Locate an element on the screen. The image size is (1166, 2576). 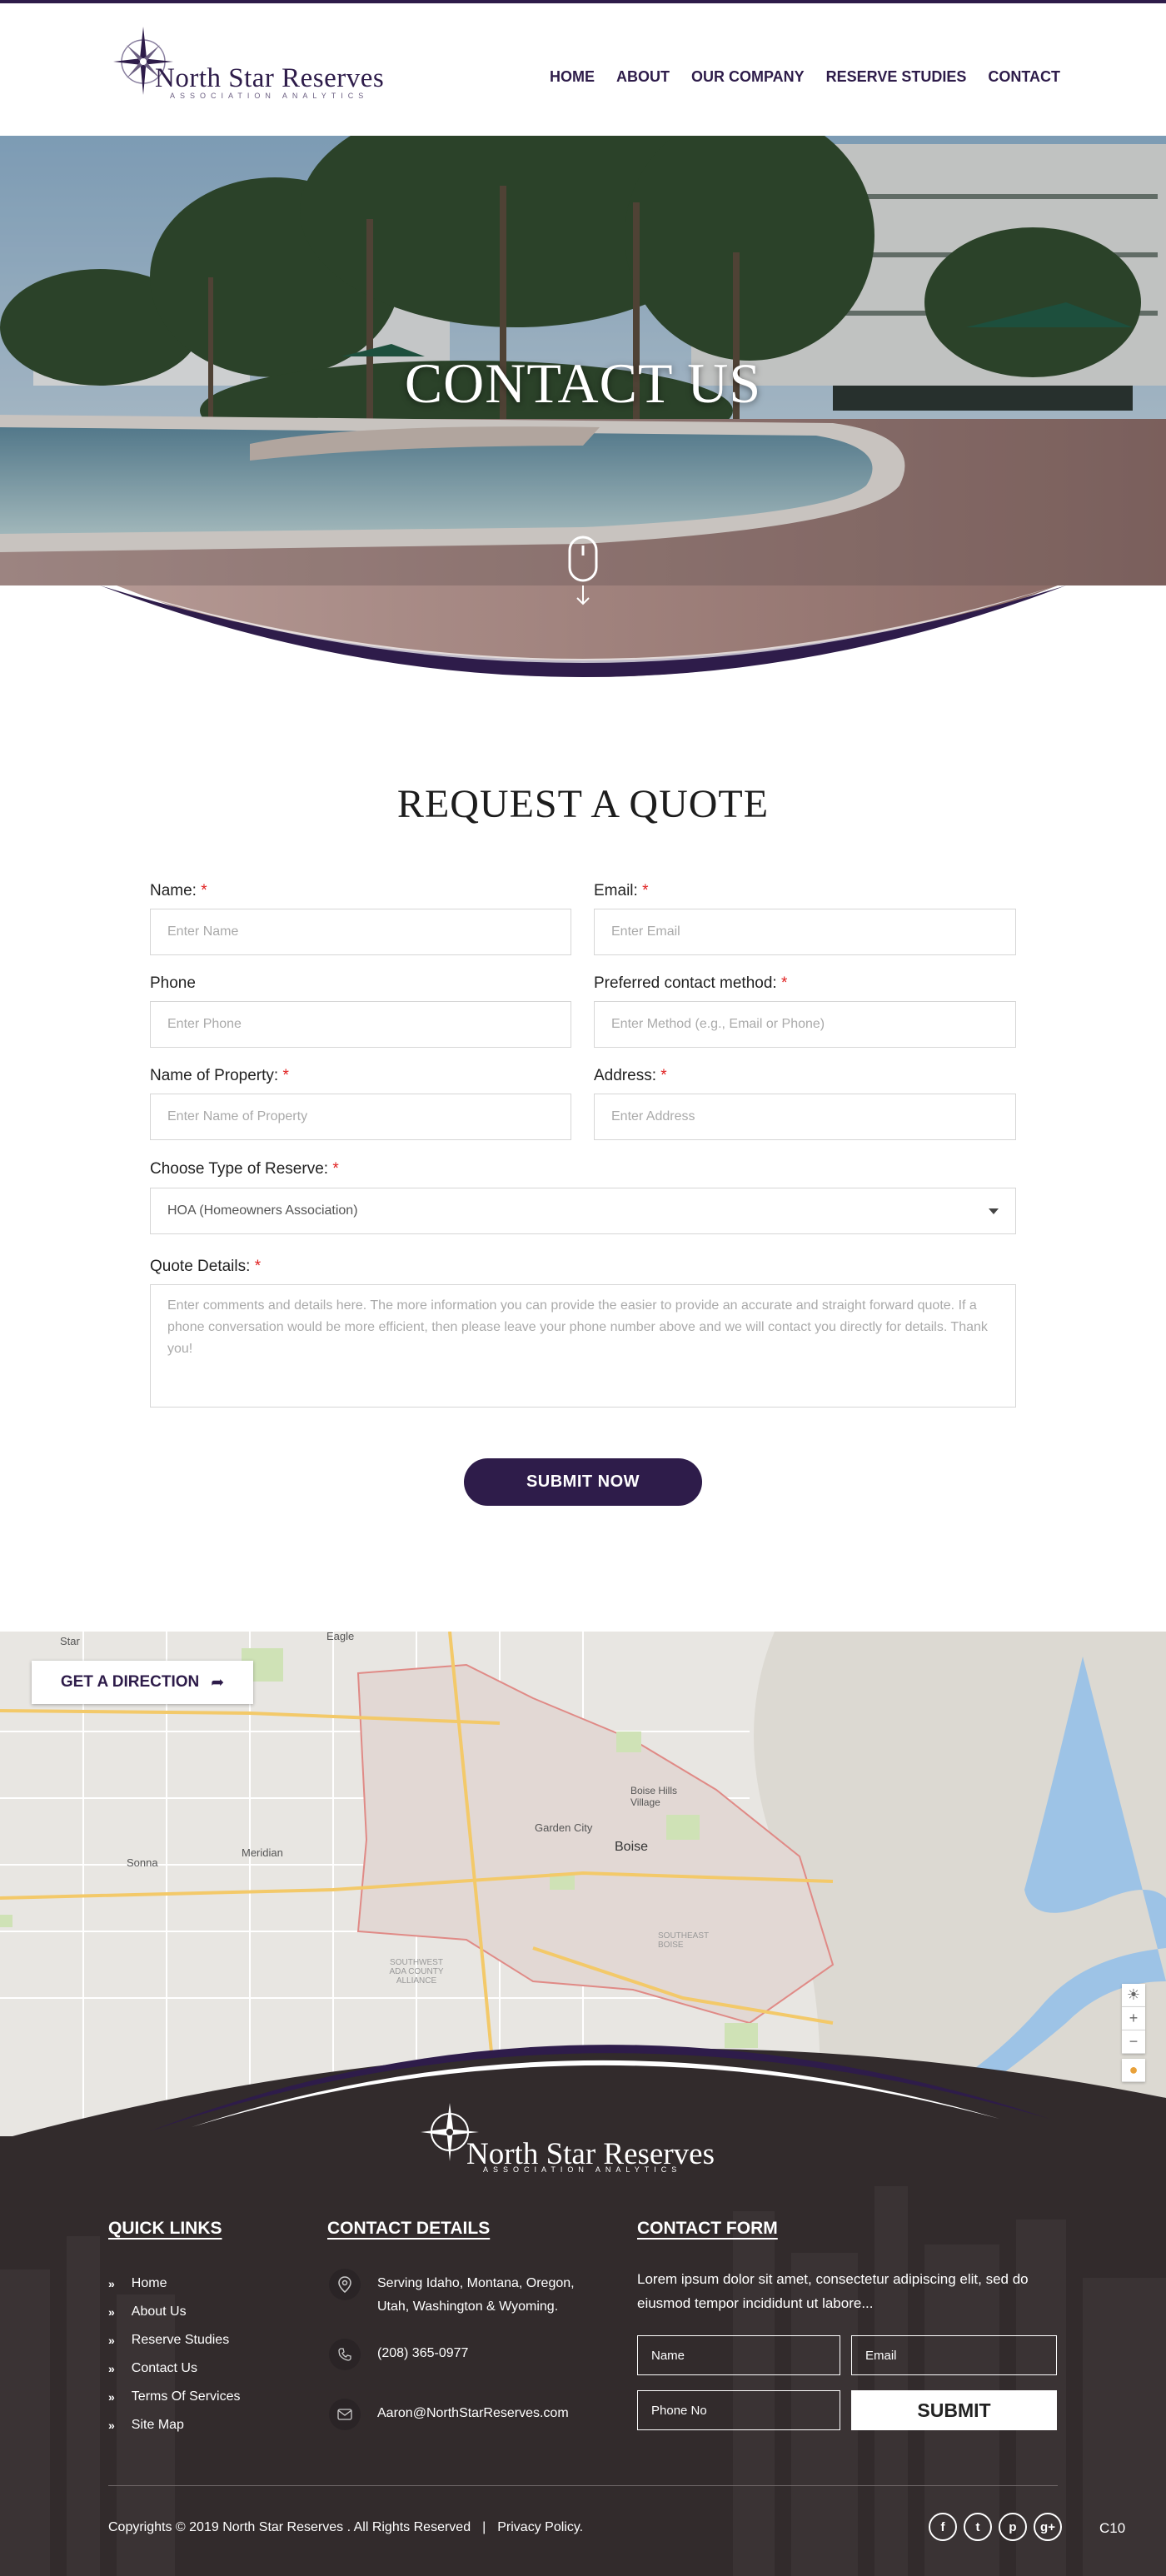
reserve-type-select: HOA (Homeowners Association) is located at coordinates (583, 1211).